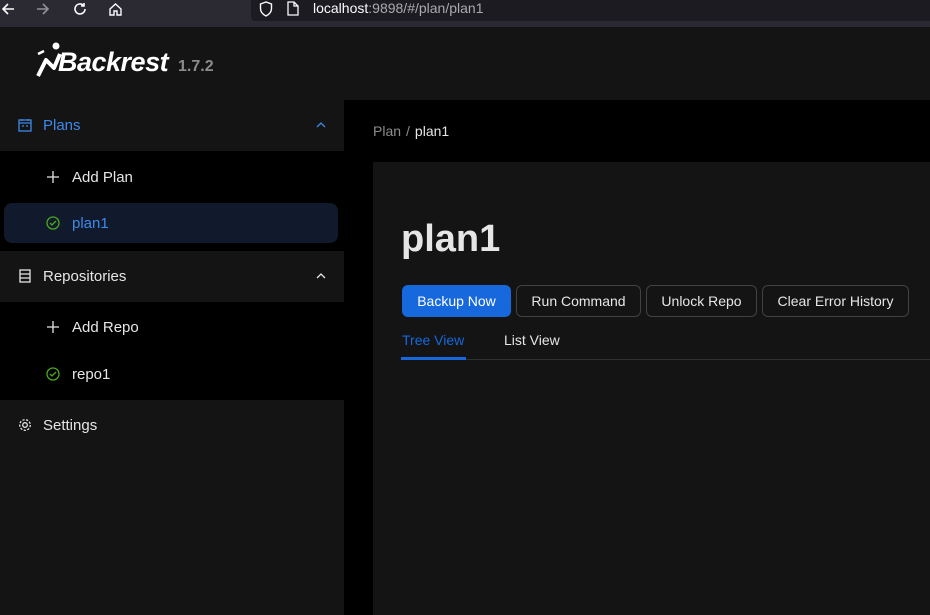 The image size is (930, 615). Describe the element at coordinates (172, 425) in the screenshot. I see `sidebar-item-settings: Settings` at that location.